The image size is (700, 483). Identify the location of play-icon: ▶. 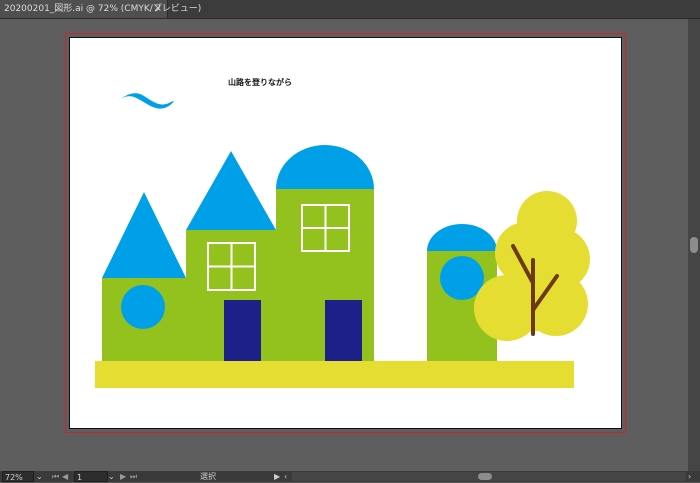
(279, 476).